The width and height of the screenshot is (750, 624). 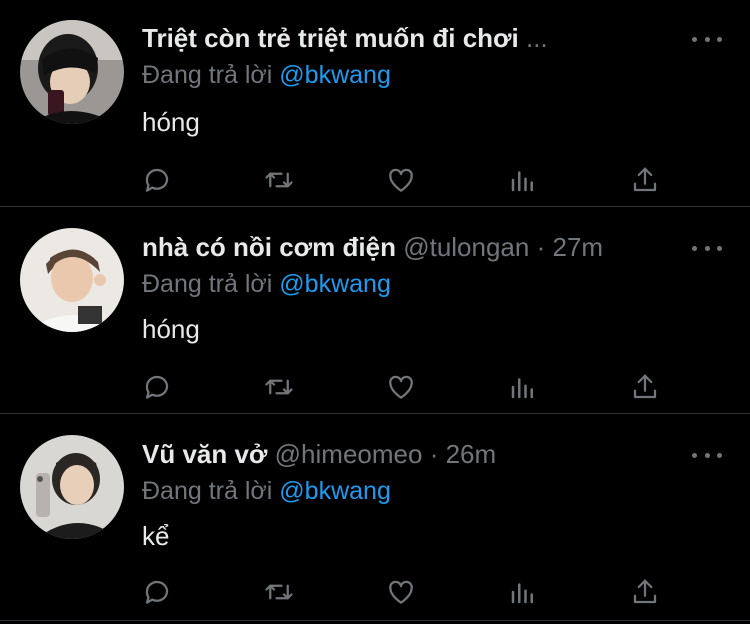 What do you see at coordinates (466, 247) in the screenshot?
I see `user-handle: @tulongan` at bounding box center [466, 247].